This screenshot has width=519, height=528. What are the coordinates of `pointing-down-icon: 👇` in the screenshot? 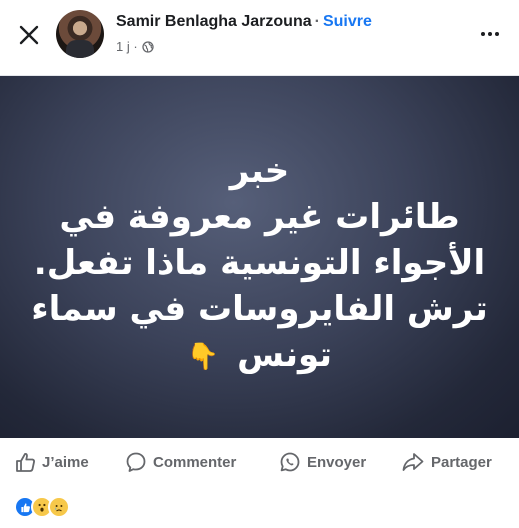 It's located at (203, 356).